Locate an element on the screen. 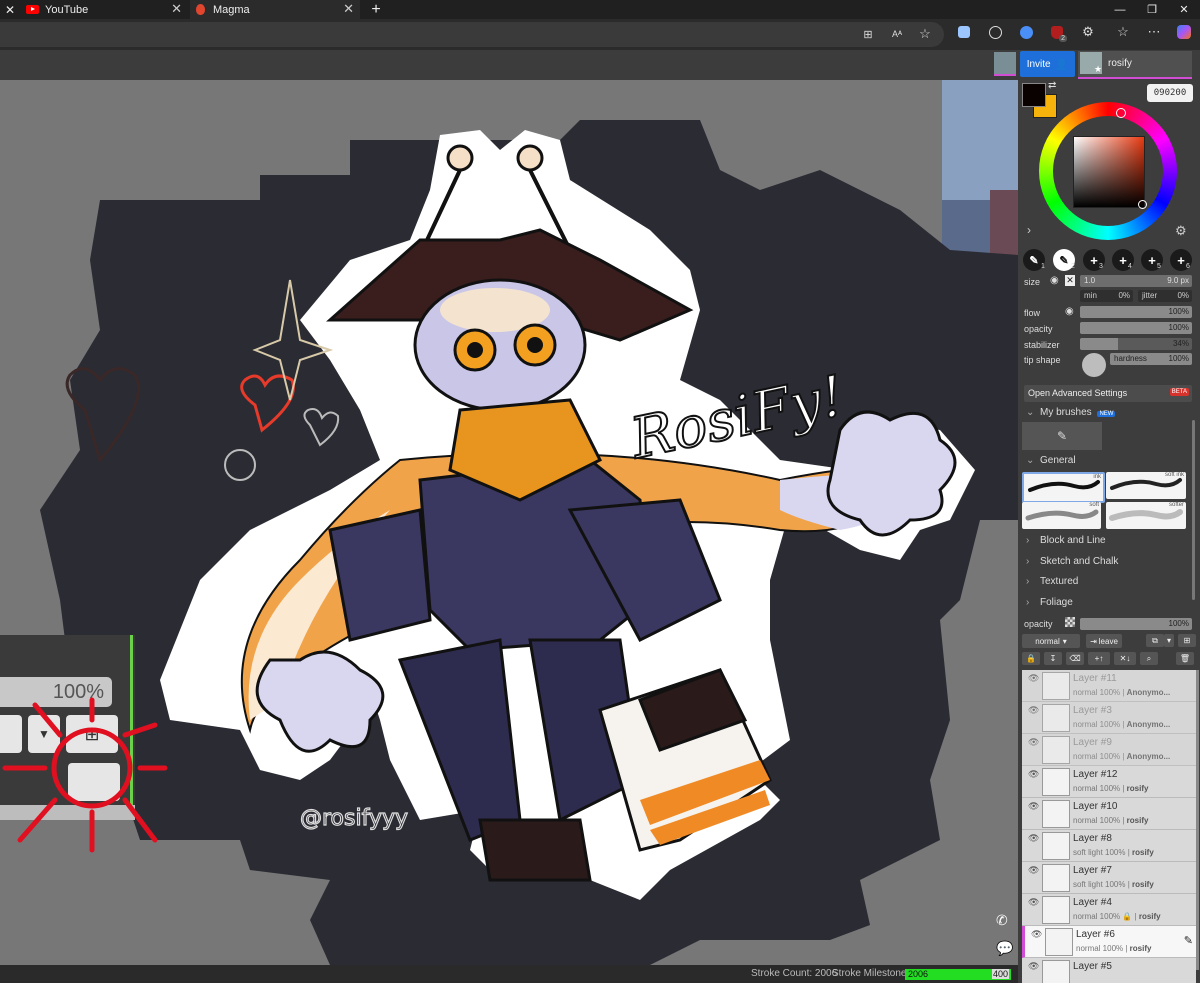 This screenshot has width=1200, height=983. user-badge: ★ rosify is located at coordinates (1135, 65).